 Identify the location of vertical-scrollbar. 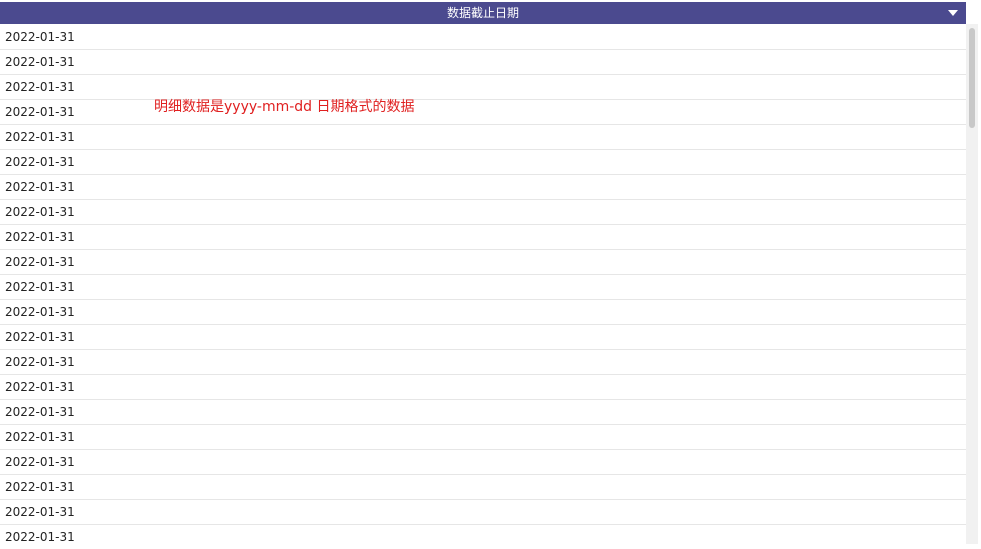
(972, 284).